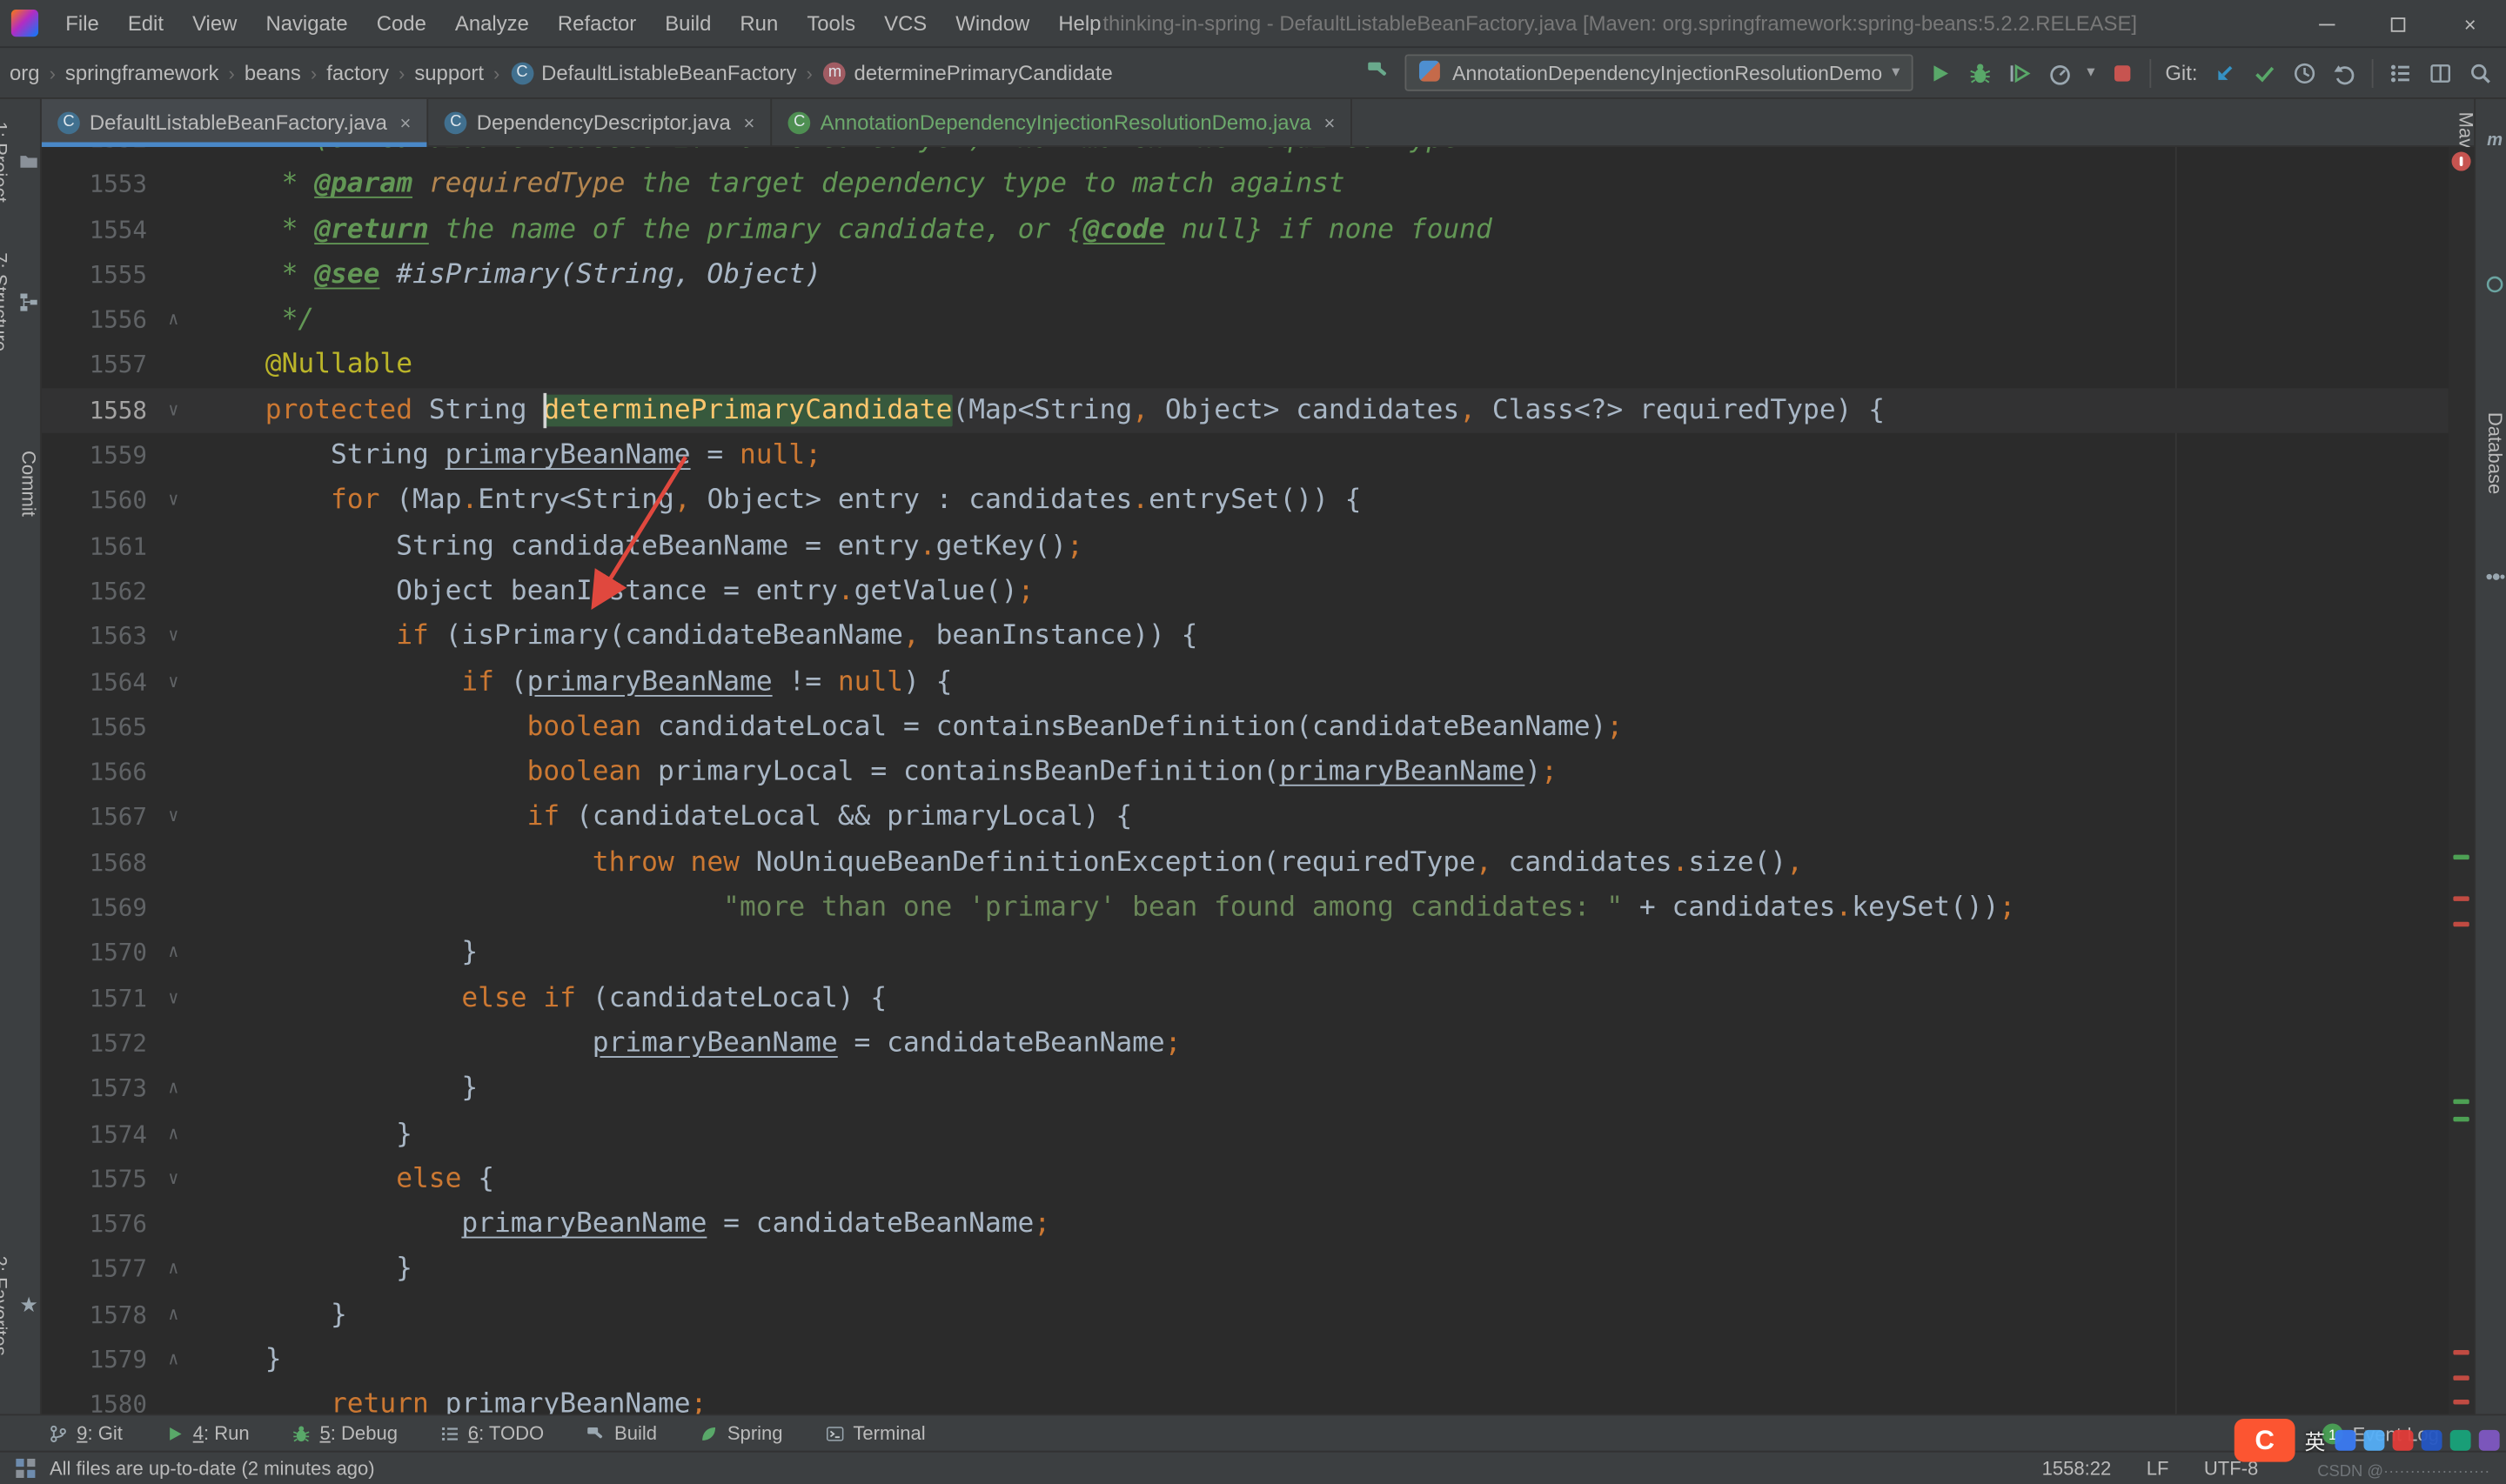  Describe the element at coordinates (760, 22) in the screenshot. I see `menu-run: Run` at that location.